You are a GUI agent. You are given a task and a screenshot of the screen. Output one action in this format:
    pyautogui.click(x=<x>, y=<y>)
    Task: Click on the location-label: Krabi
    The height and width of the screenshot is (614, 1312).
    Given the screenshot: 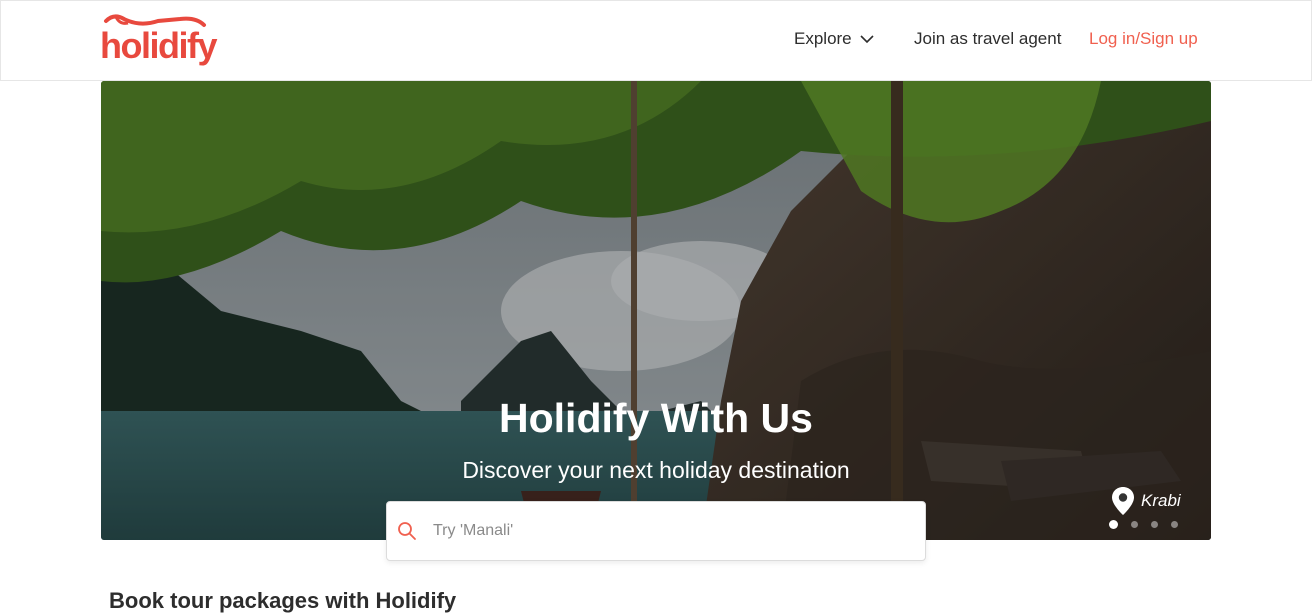 What is the action you would take?
    pyautogui.click(x=1161, y=500)
    